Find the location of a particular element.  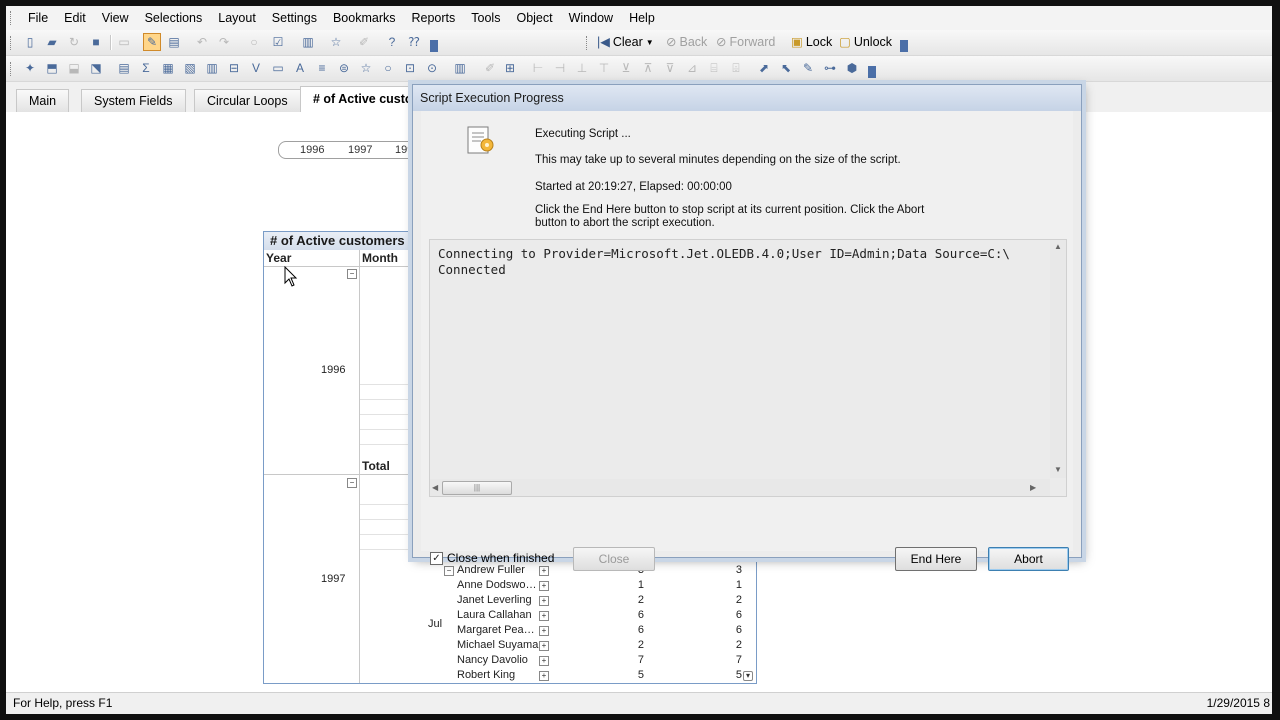

undo-icon: ↶ is located at coordinates (202, 42).